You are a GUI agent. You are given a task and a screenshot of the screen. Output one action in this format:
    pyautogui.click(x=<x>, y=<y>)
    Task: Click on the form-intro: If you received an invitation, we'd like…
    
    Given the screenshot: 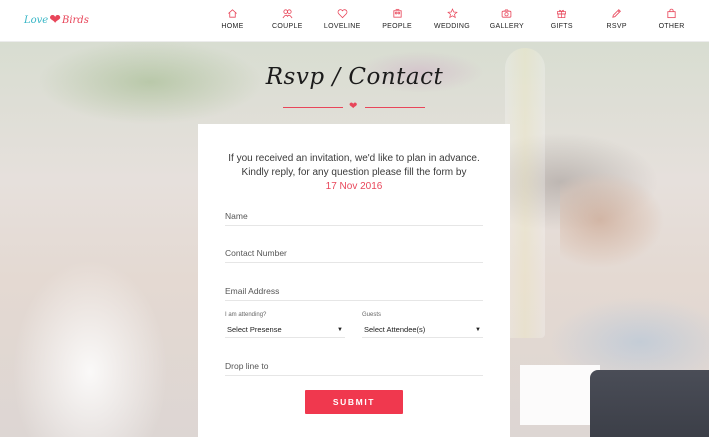 What is the action you would take?
    pyautogui.click(x=354, y=173)
    